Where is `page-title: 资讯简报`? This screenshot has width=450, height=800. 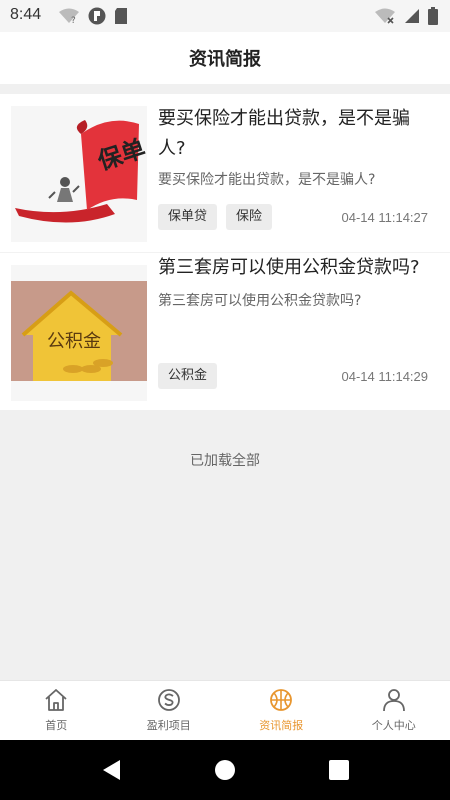 page-title: 资讯简报 is located at coordinates (225, 59).